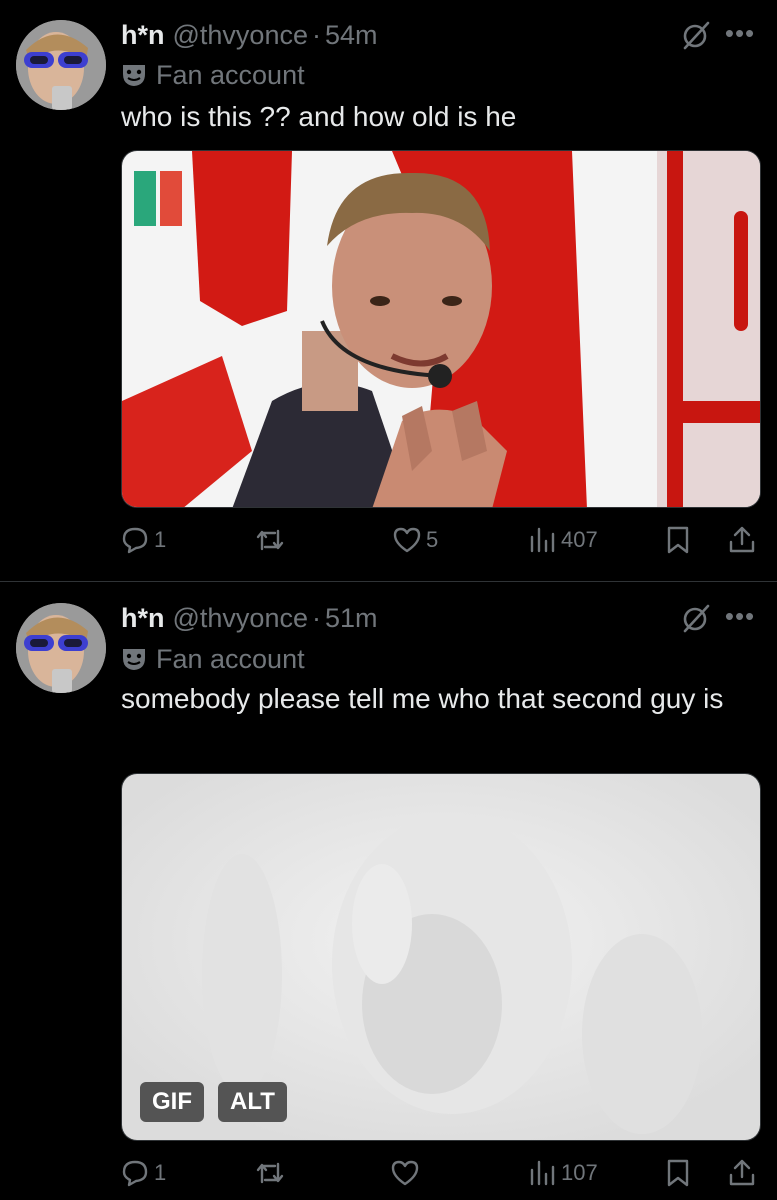  What do you see at coordinates (388, 540) in the screenshot?
I see `tweet-actions: 1 5 407` at bounding box center [388, 540].